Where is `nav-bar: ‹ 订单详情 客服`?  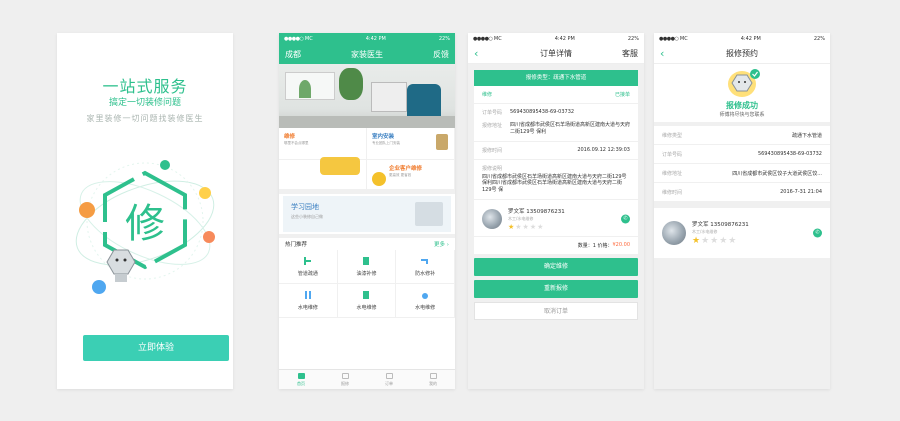 nav-bar: ‹ 订单详情 客服 is located at coordinates (556, 54).